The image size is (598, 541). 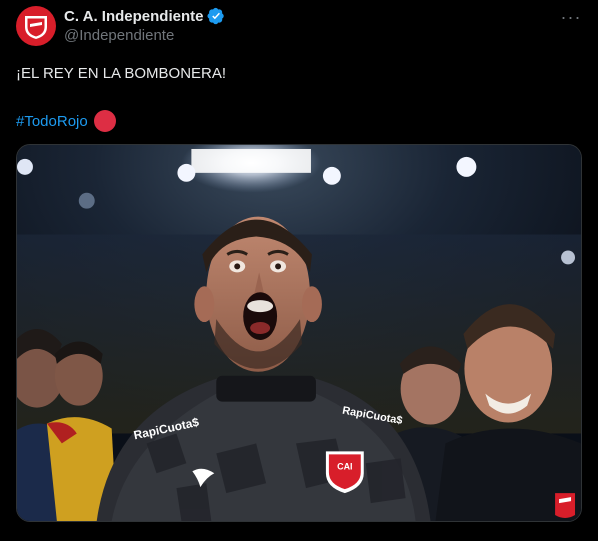 I want to click on author-avatar, so click(x=36, y=26).